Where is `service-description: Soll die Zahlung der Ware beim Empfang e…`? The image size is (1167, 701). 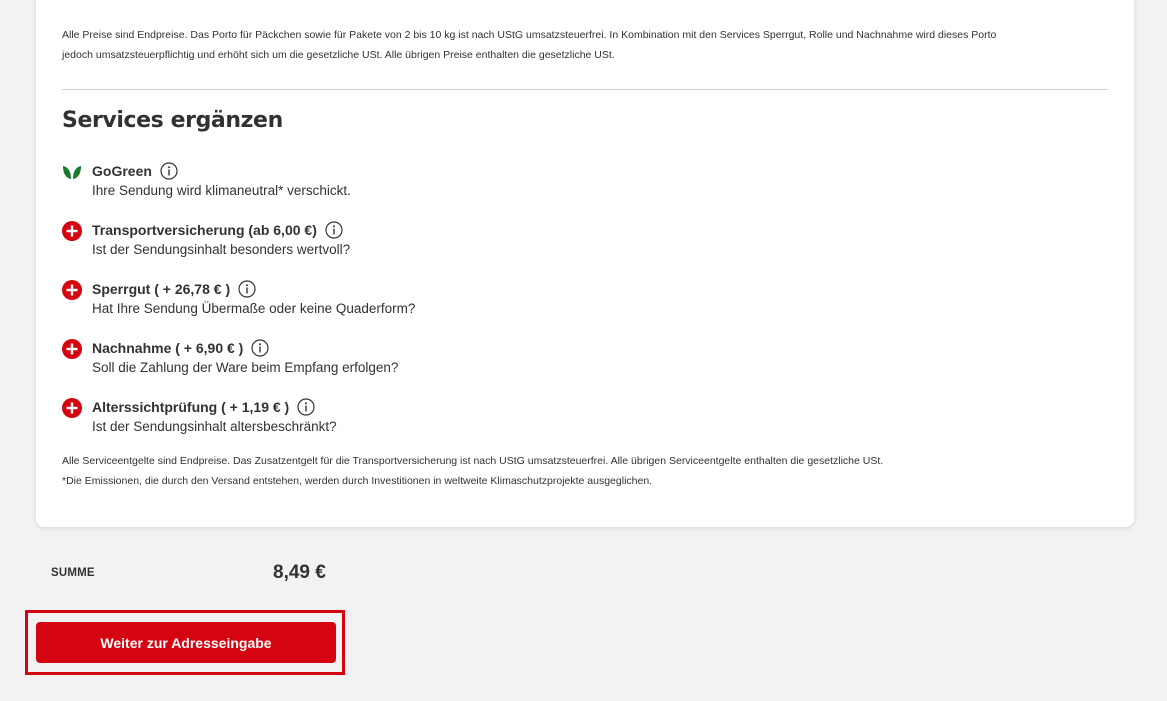
service-description: Soll die Zahlung der Ware beim Empfang e… is located at coordinates (245, 367).